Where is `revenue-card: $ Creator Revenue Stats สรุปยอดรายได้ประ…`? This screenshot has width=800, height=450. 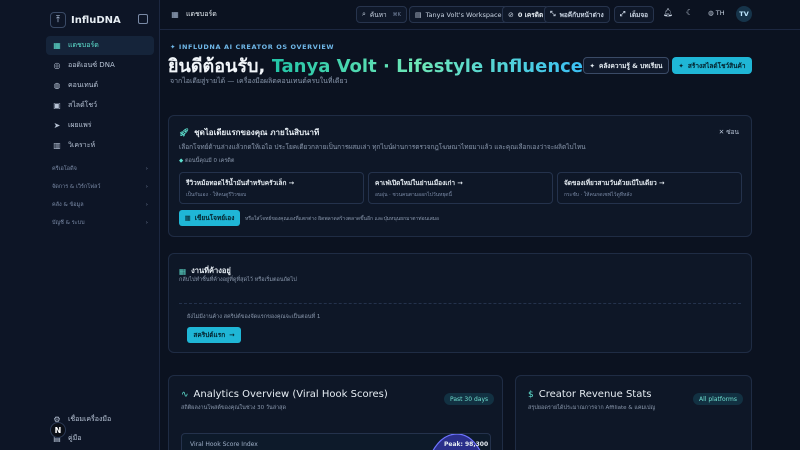 revenue-card: $ Creator Revenue Stats สรุปยอดรายได้ประ… is located at coordinates (633, 412).